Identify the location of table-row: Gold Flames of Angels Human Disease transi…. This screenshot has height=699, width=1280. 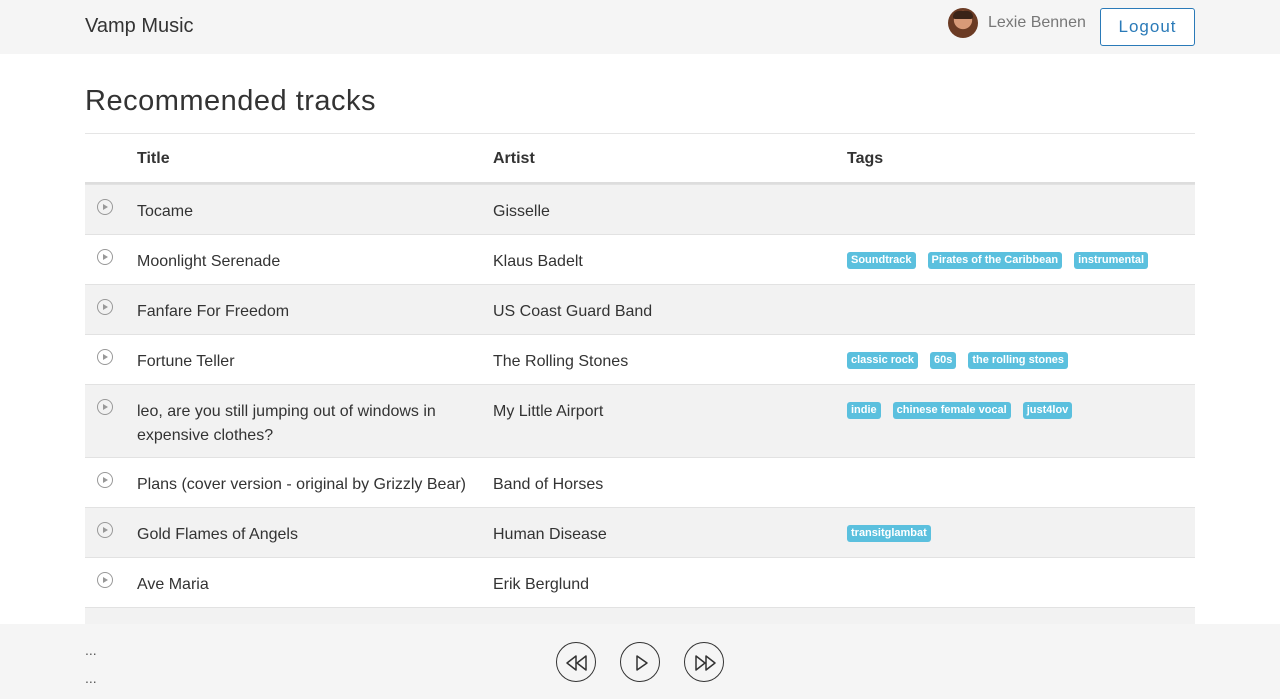
(640, 532).